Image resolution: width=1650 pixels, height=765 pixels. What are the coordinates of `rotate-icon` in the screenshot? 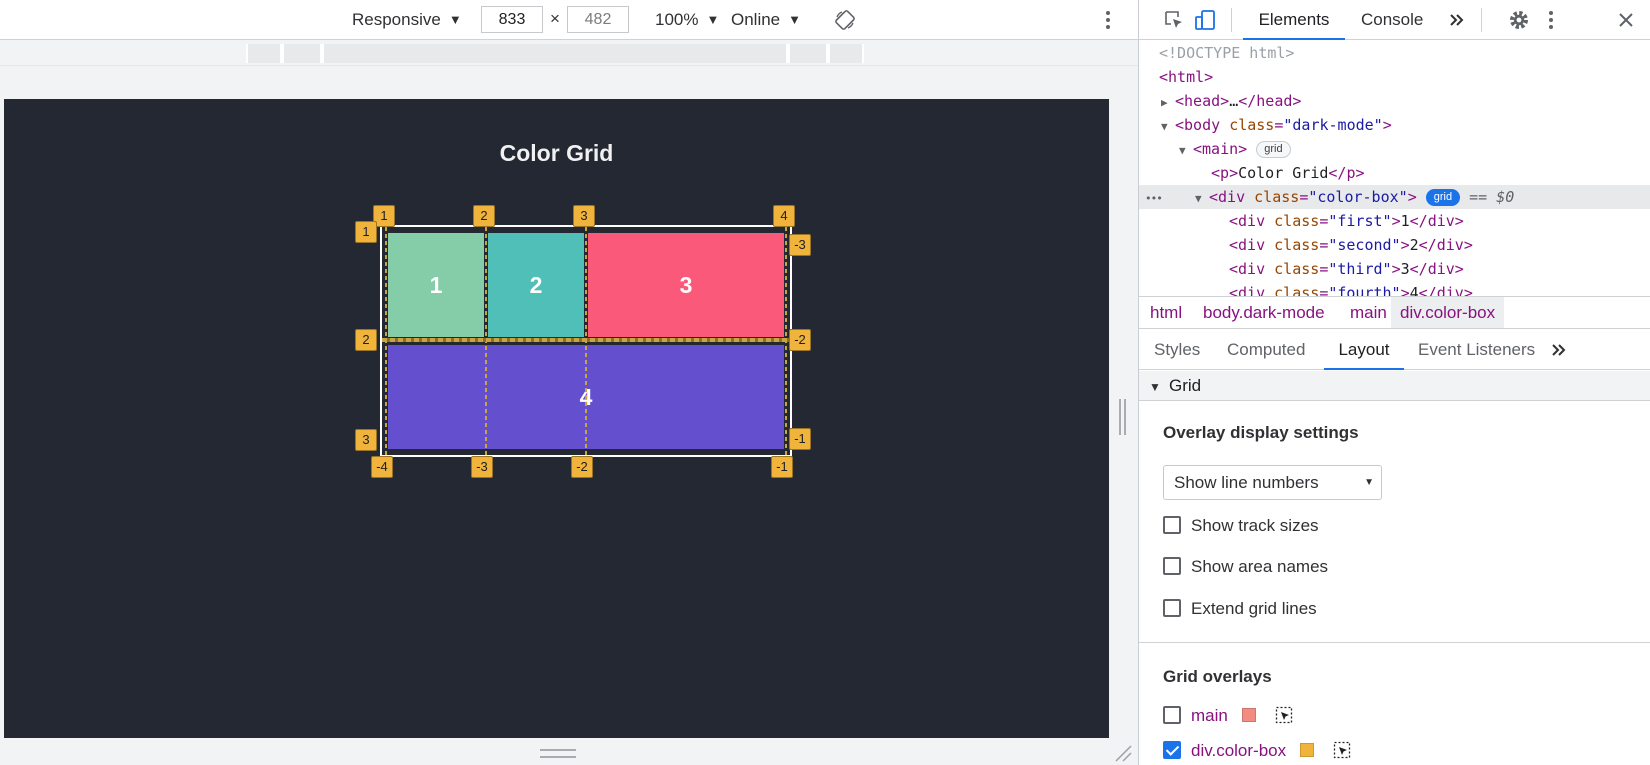 It's located at (845, 20).